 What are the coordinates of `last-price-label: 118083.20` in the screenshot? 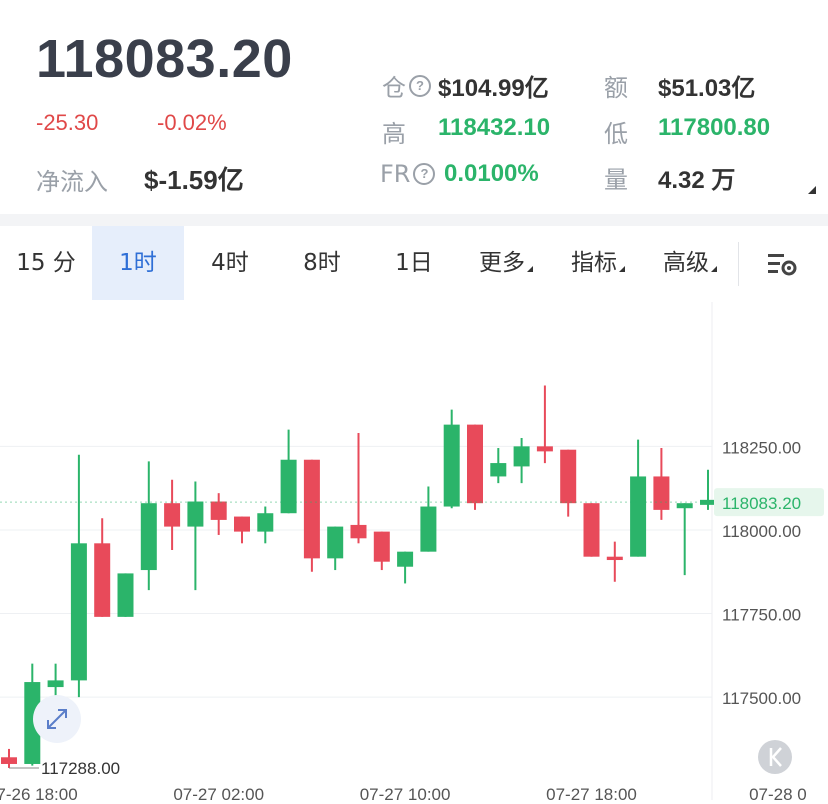 It's located at (761, 503).